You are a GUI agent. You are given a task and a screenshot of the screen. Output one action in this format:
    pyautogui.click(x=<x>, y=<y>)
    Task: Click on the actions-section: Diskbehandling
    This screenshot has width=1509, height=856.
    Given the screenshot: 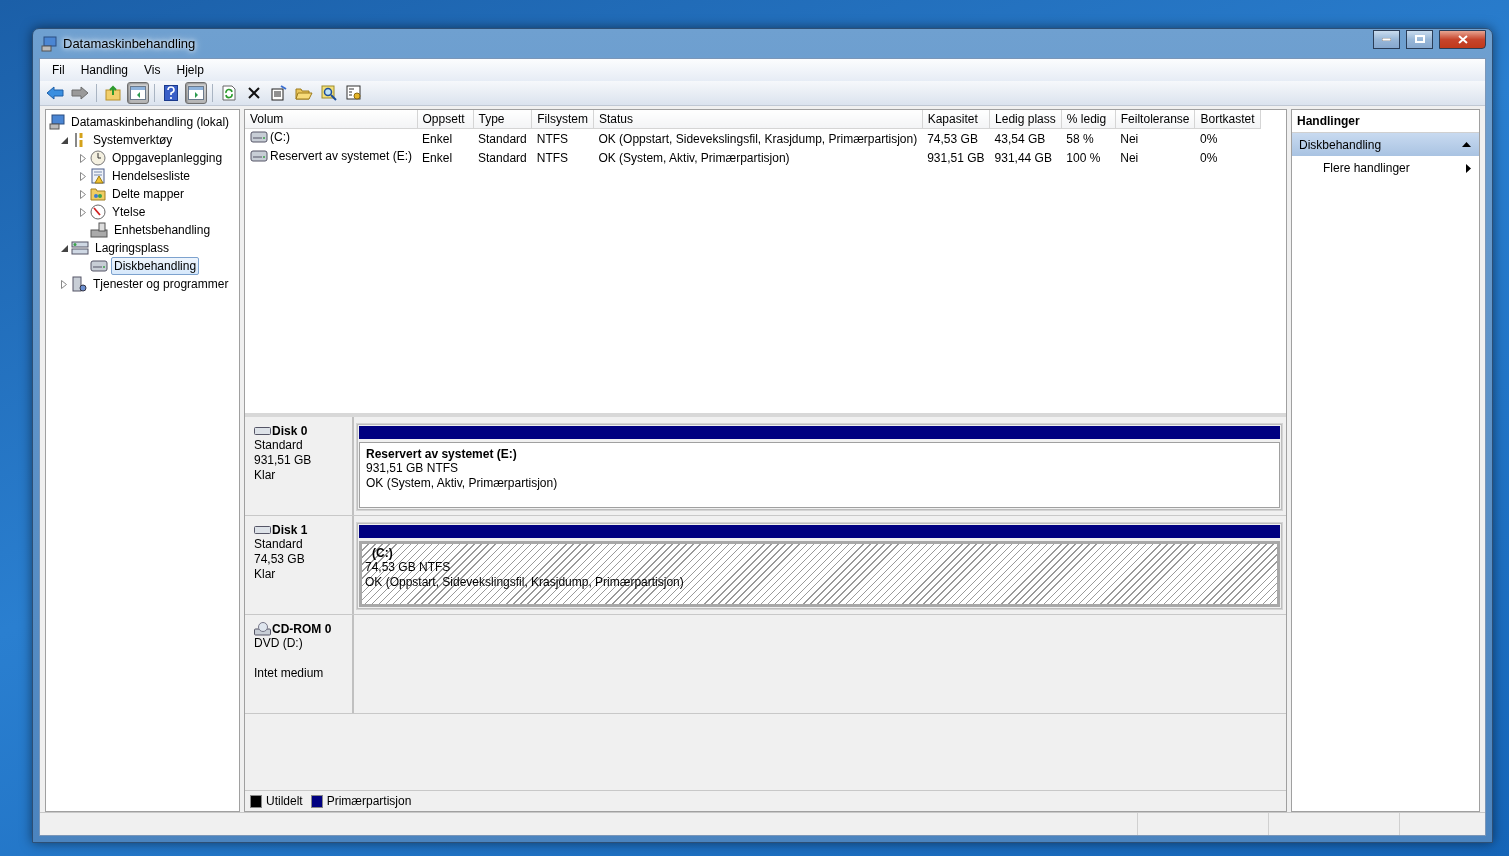 What is the action you would take?
    pyautogui.click(x=1385, y=144)
    